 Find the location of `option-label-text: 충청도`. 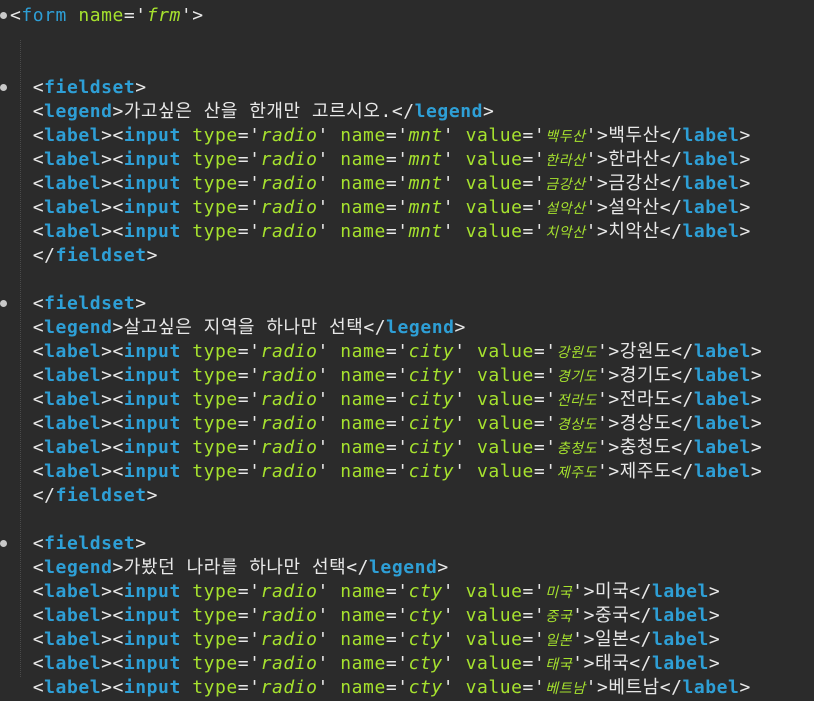

option-label-text: 충청도 is located at coordinates (645, 447).